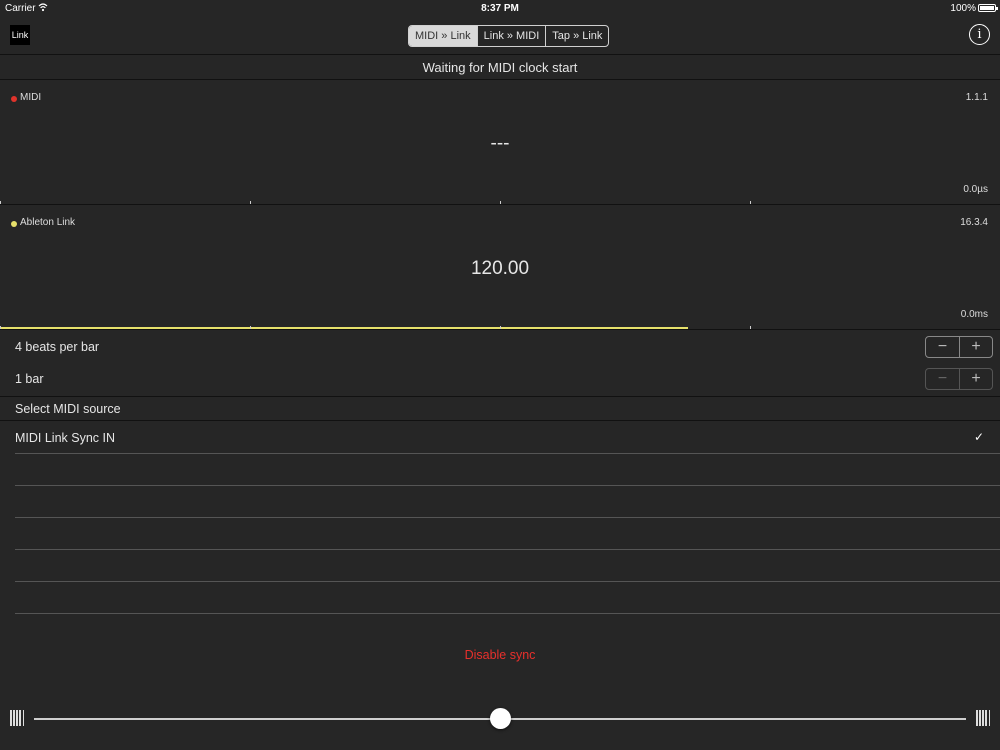  I want to click on beats-per-bar-stepper: − +, so click(959, 347).